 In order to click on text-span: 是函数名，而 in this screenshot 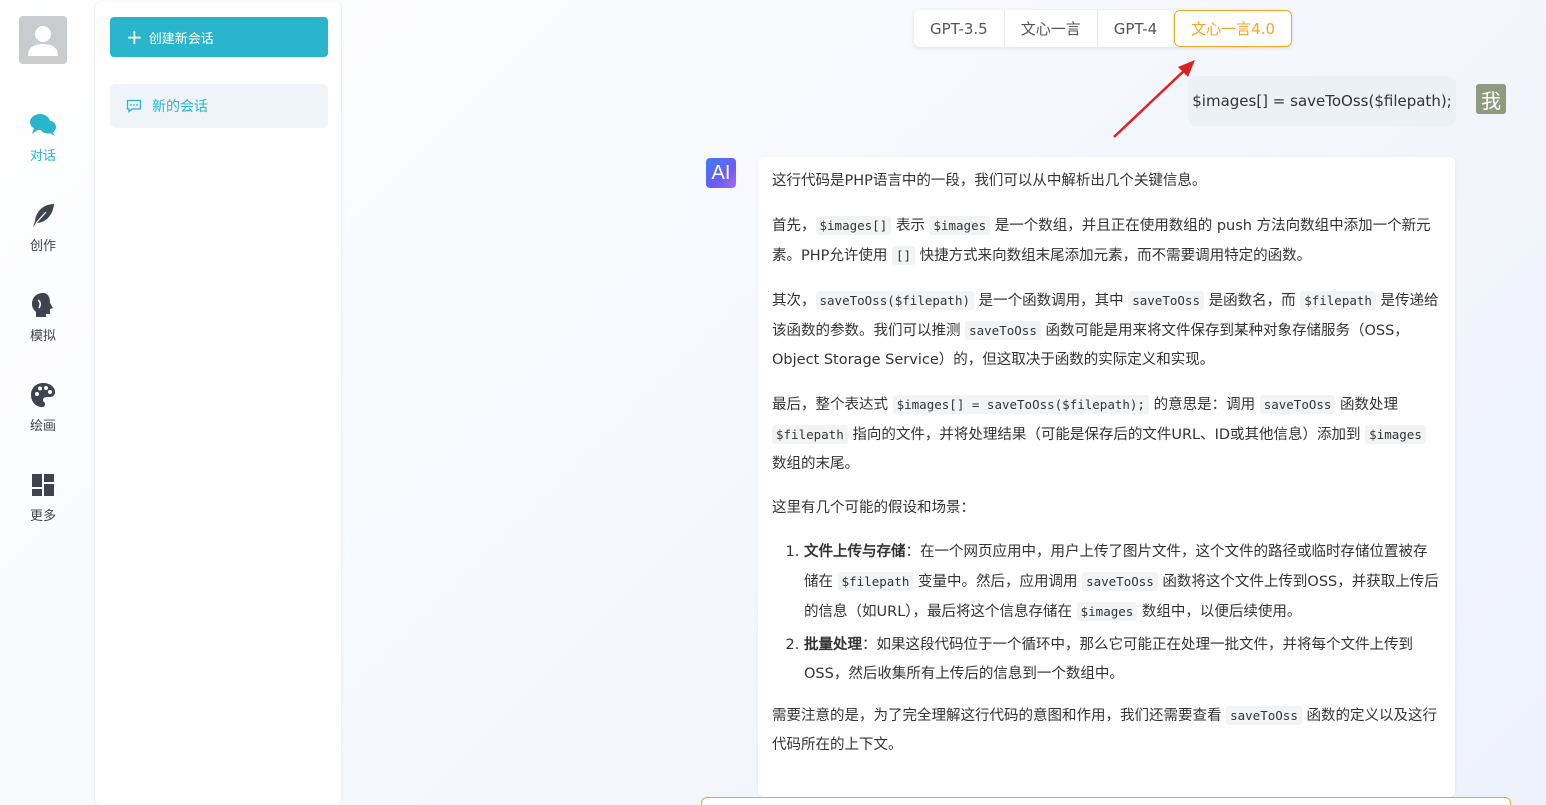, I will do `click(1252, 301)`.